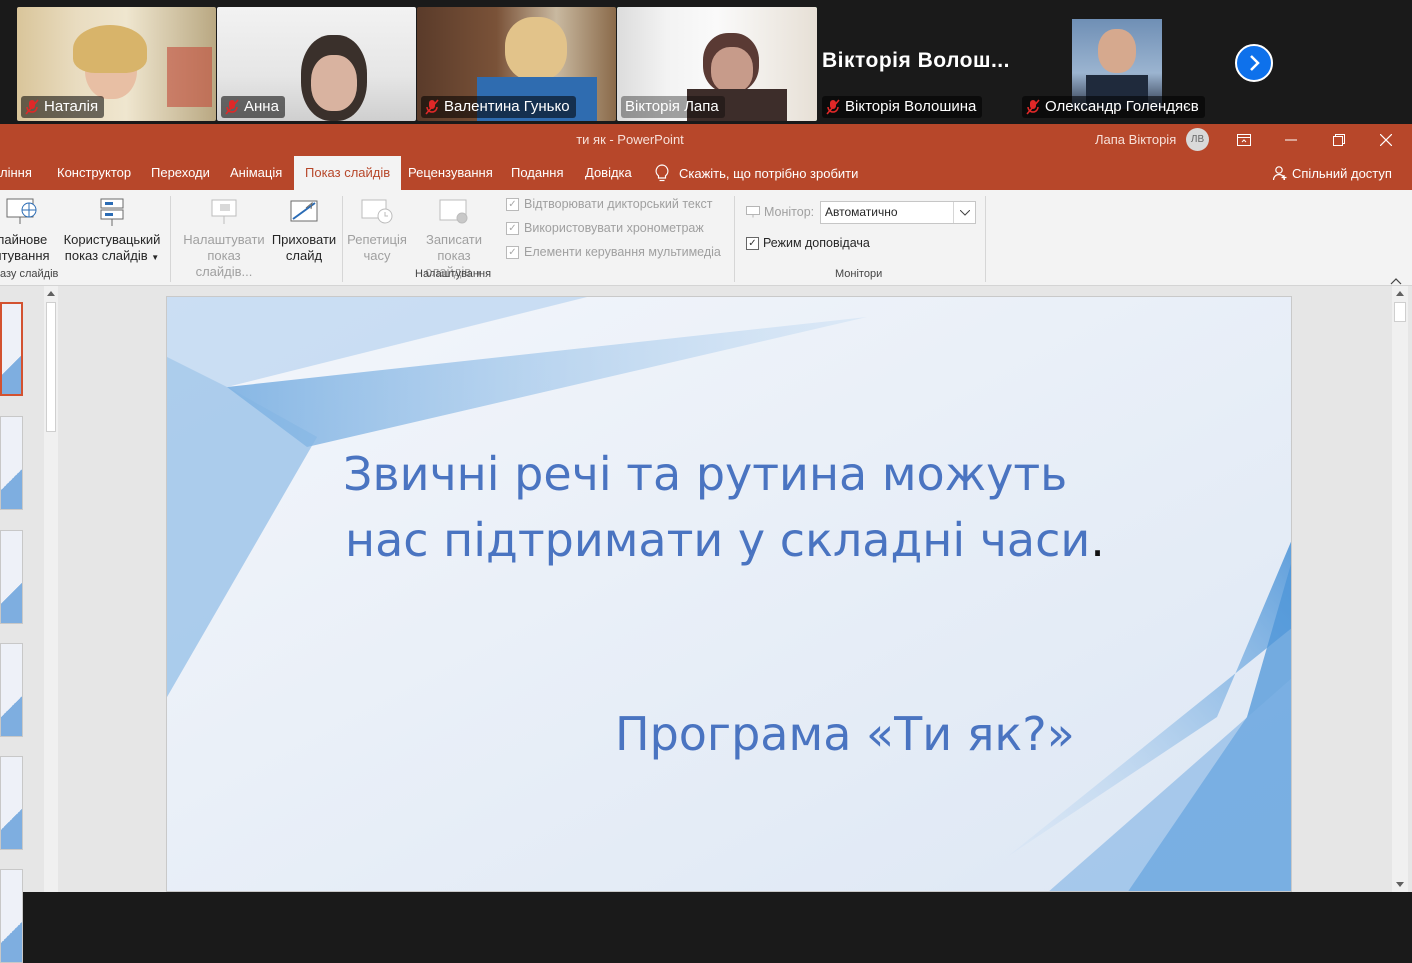 The image size is (1412, 963). I want to click on hide-slide-button: Приховати слайд, so click(304, 230).